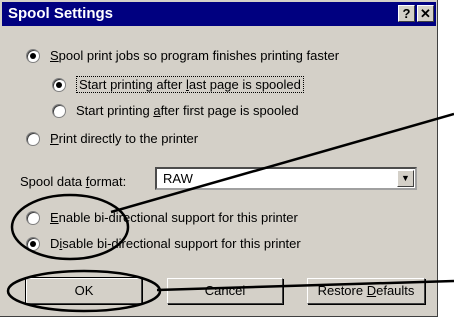 This screenshot has height=321, width=454. I want to click on ok-button: OK, so click(84, 291).